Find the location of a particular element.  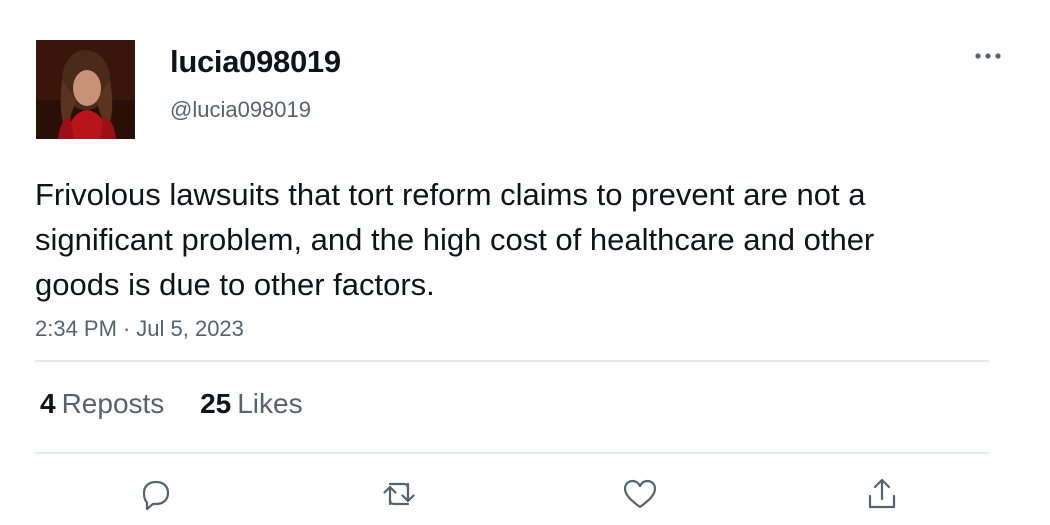

reply-button is located at coordinates (156, 494).